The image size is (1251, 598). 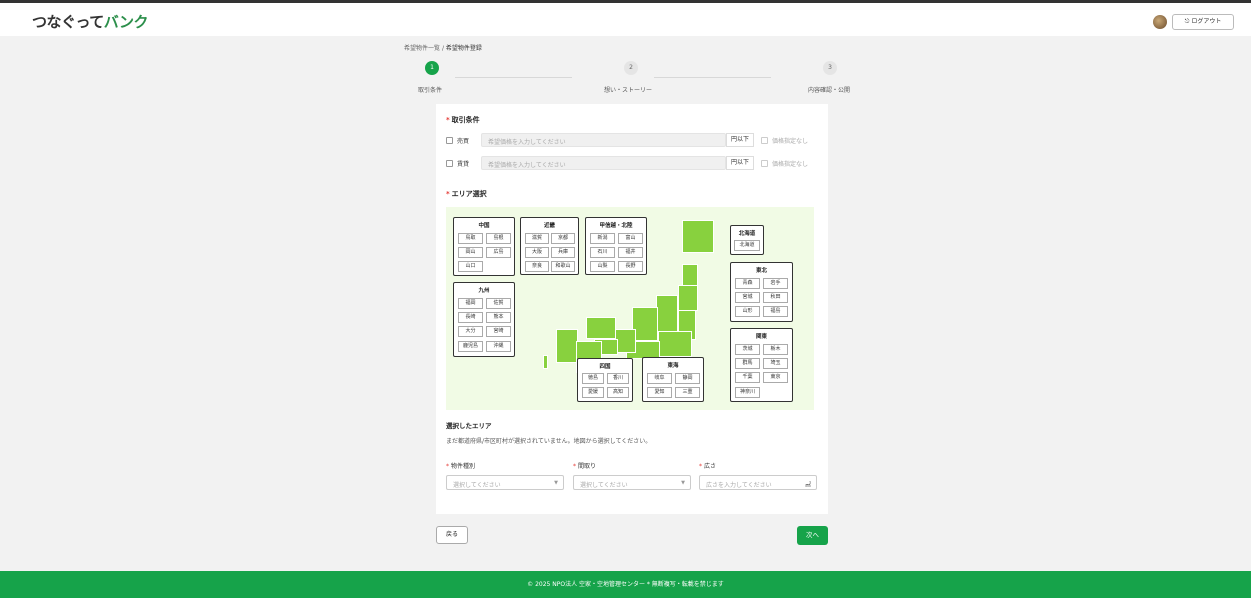 What do you see at coordinates (498, 303) in the screenshot?
I see `pref-button: 佐賀` at bounding box center [498, 303].